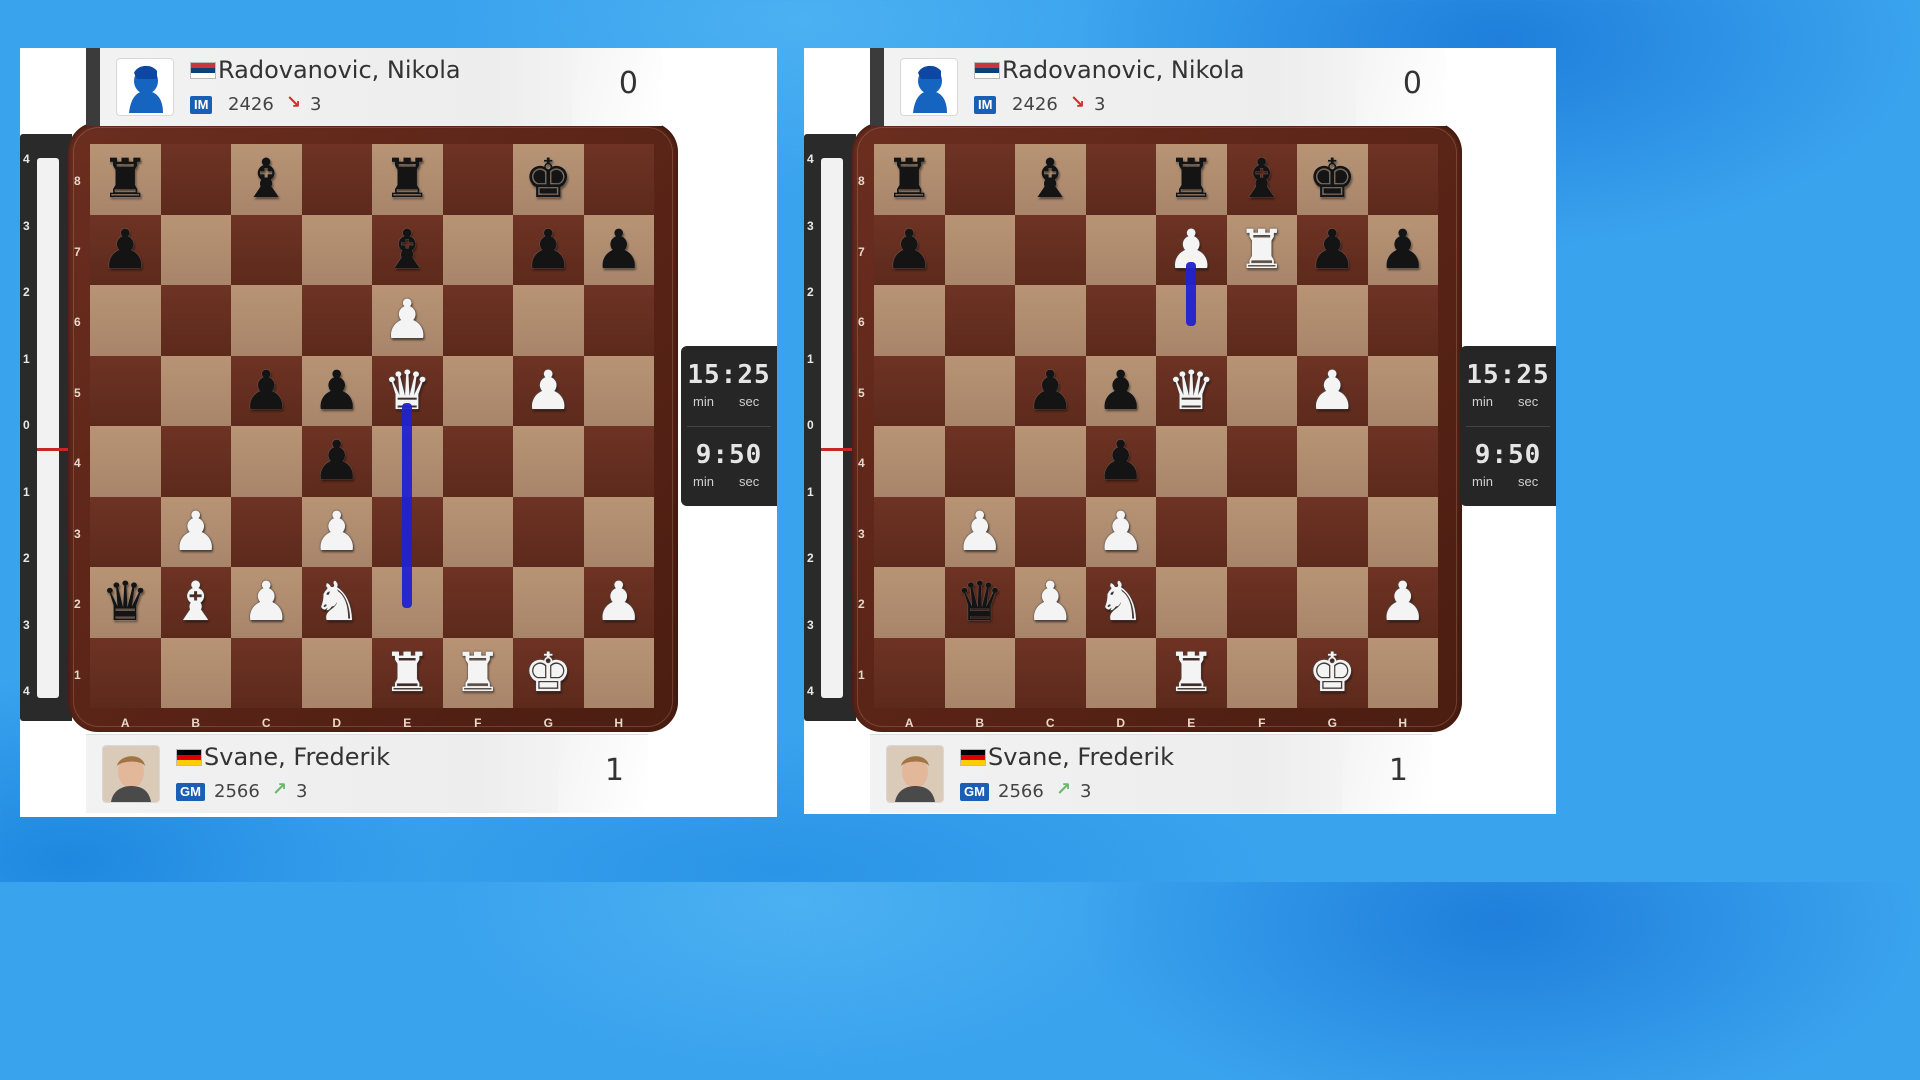 The width and height of the screenshot is (1920, 1080). I want to click on black-king-icon: ♚, so click(548, 179).